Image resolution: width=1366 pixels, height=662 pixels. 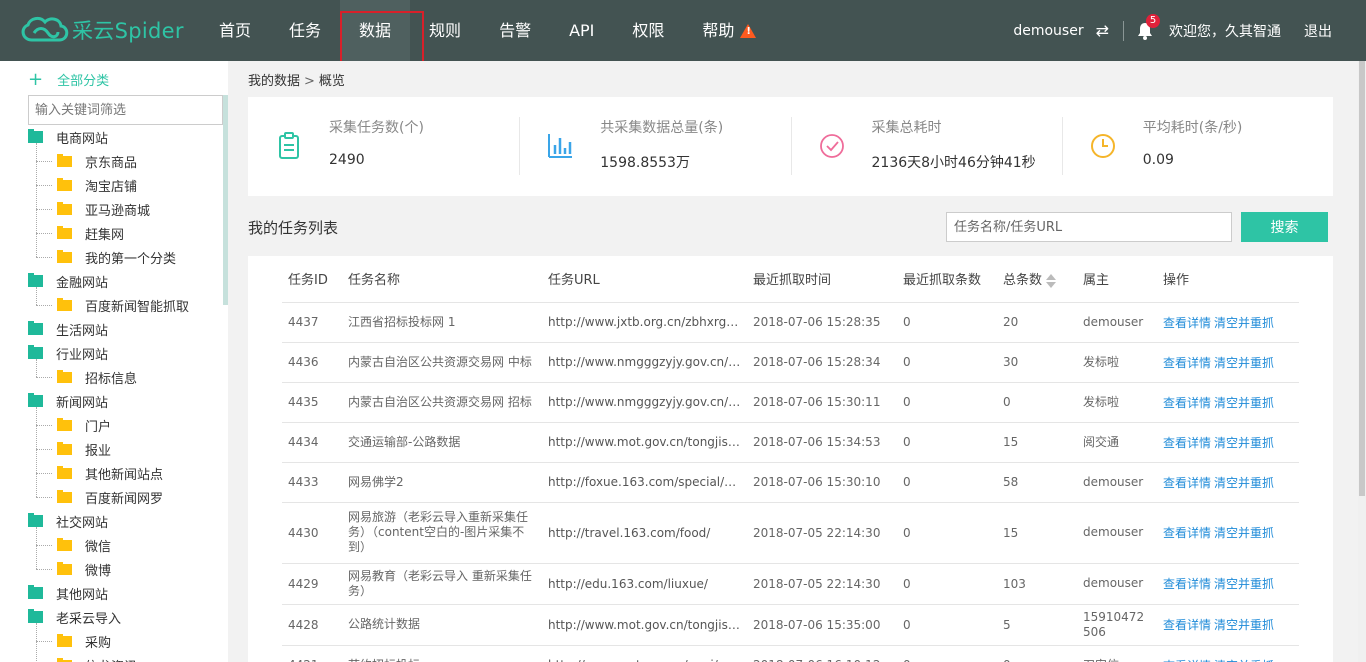 I want to click on tree-category: 新闻网站, so click(x=125, y=401).